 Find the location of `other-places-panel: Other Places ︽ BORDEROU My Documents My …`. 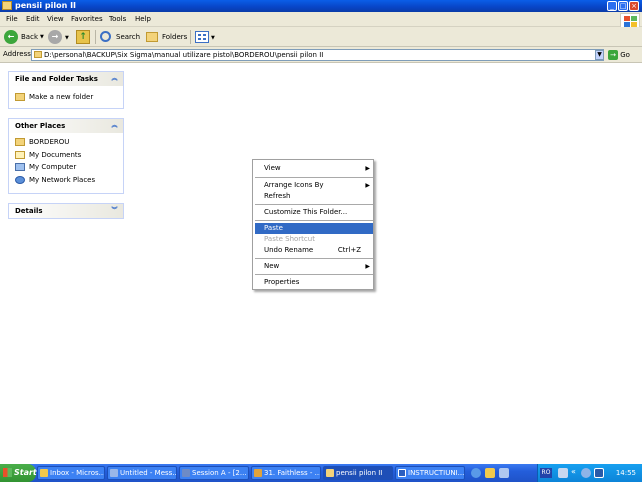

other-places-panel: Other Places ︽ BORDEROU My Documents My … is located at coordinates (66, 156).